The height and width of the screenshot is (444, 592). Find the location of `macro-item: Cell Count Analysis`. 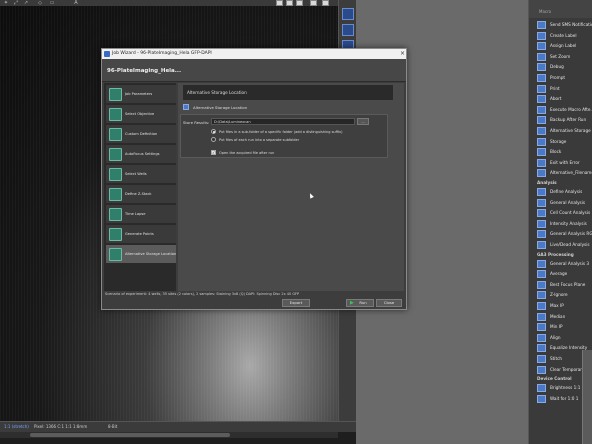

macro-item: Cell Count Analysis is located at coordinates (564, 213).